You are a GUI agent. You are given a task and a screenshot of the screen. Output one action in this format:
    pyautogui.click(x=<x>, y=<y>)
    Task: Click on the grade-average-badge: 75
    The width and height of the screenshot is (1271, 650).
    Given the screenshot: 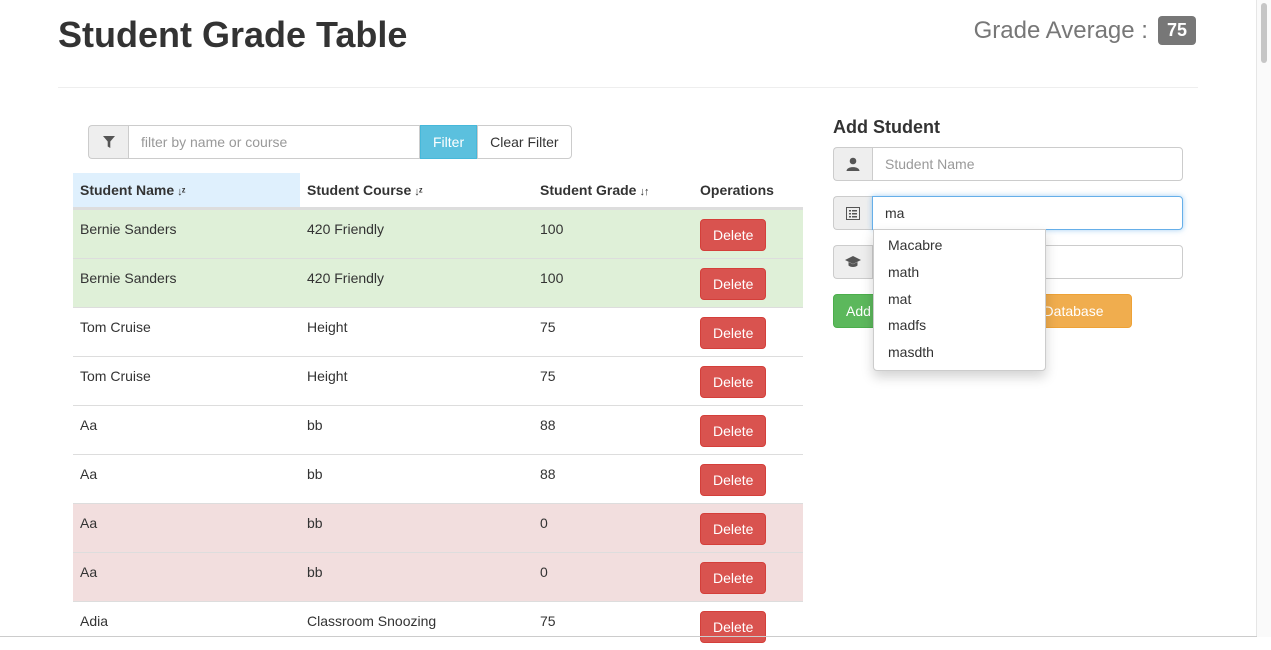 What is the action you would take?
    pyautogui.click(x=1177, y=30)
    